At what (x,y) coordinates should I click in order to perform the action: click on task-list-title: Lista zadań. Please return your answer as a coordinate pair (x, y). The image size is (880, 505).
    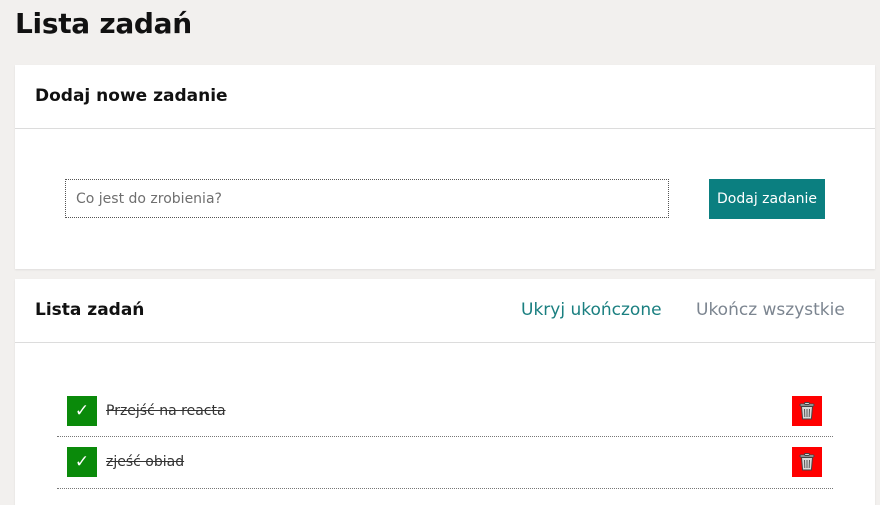
    Looking at the image, I should click on (90, 310).